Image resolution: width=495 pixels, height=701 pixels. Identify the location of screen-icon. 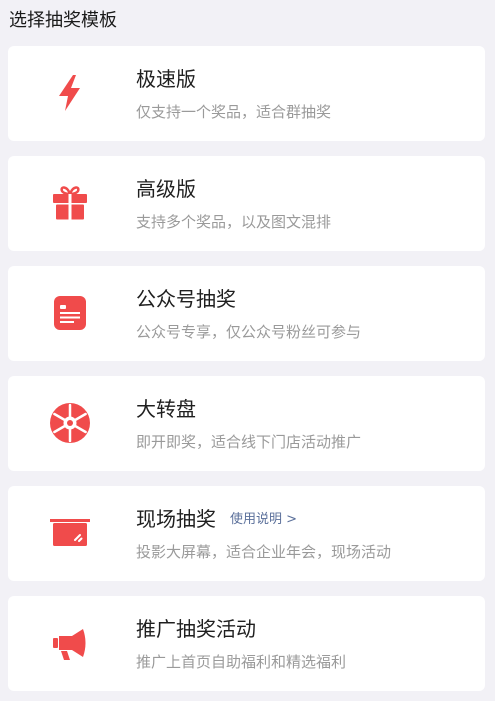
(70, 533).